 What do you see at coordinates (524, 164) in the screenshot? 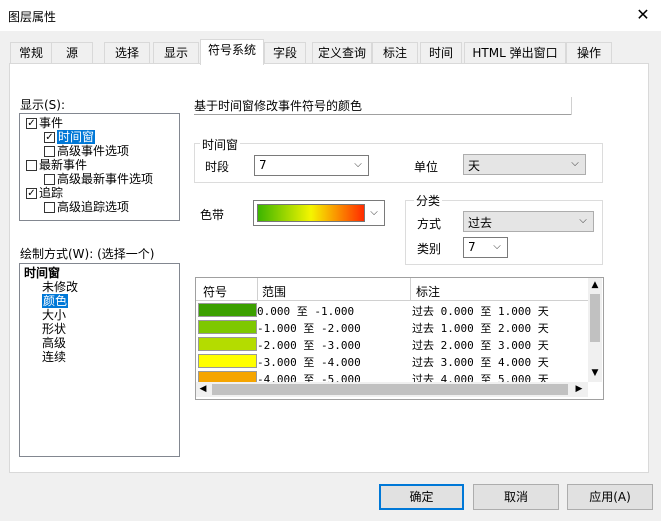
I see `unit-combo: 天 ⌵` at bounding box center [524, 164].